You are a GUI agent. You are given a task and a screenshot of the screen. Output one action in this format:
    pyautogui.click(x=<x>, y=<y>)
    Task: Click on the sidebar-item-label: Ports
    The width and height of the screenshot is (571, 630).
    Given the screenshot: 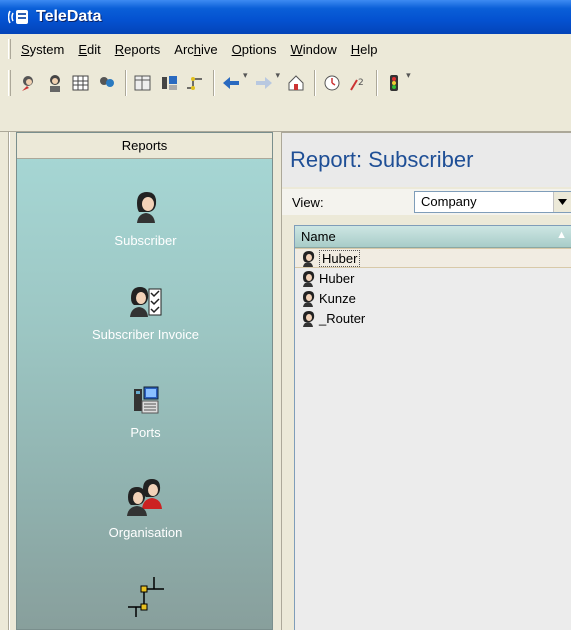 What is the action you would take?
    pyautogui.click(x=145, y=432)
    